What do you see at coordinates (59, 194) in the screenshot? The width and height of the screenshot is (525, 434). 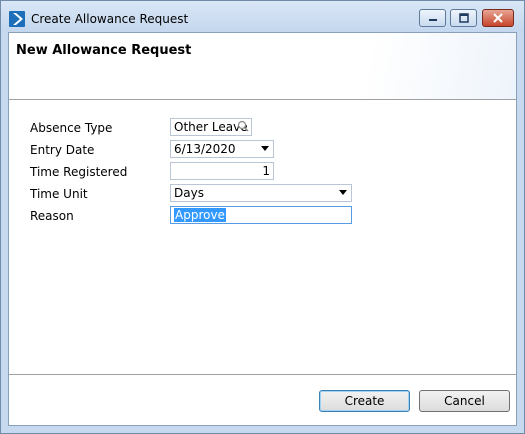 I see `time-unit-label: Time Unit` at bounding box center [59, 194].